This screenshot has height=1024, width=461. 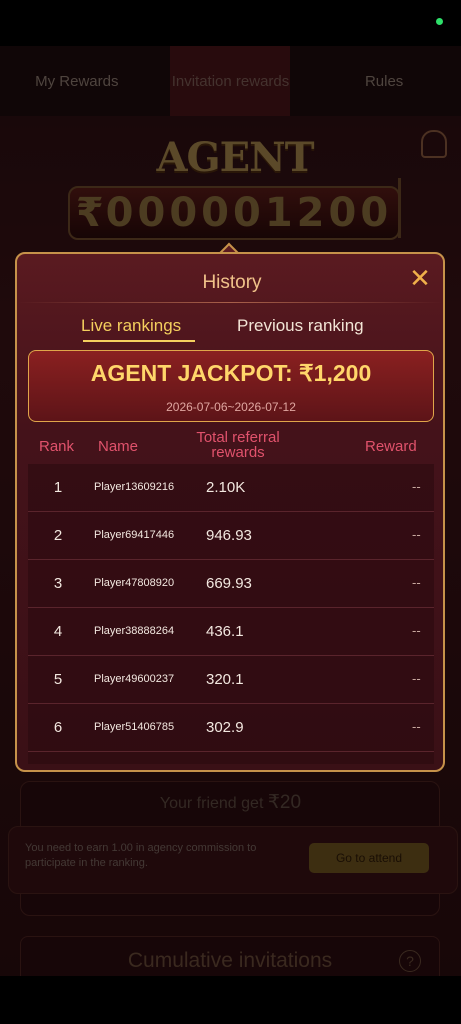 What do you see at coordinates (231, 373) in the screenshot?
I see `jackpot-amount-title: AGENT JACKPOT: ₹1,200` at bounding box center [231, 373].